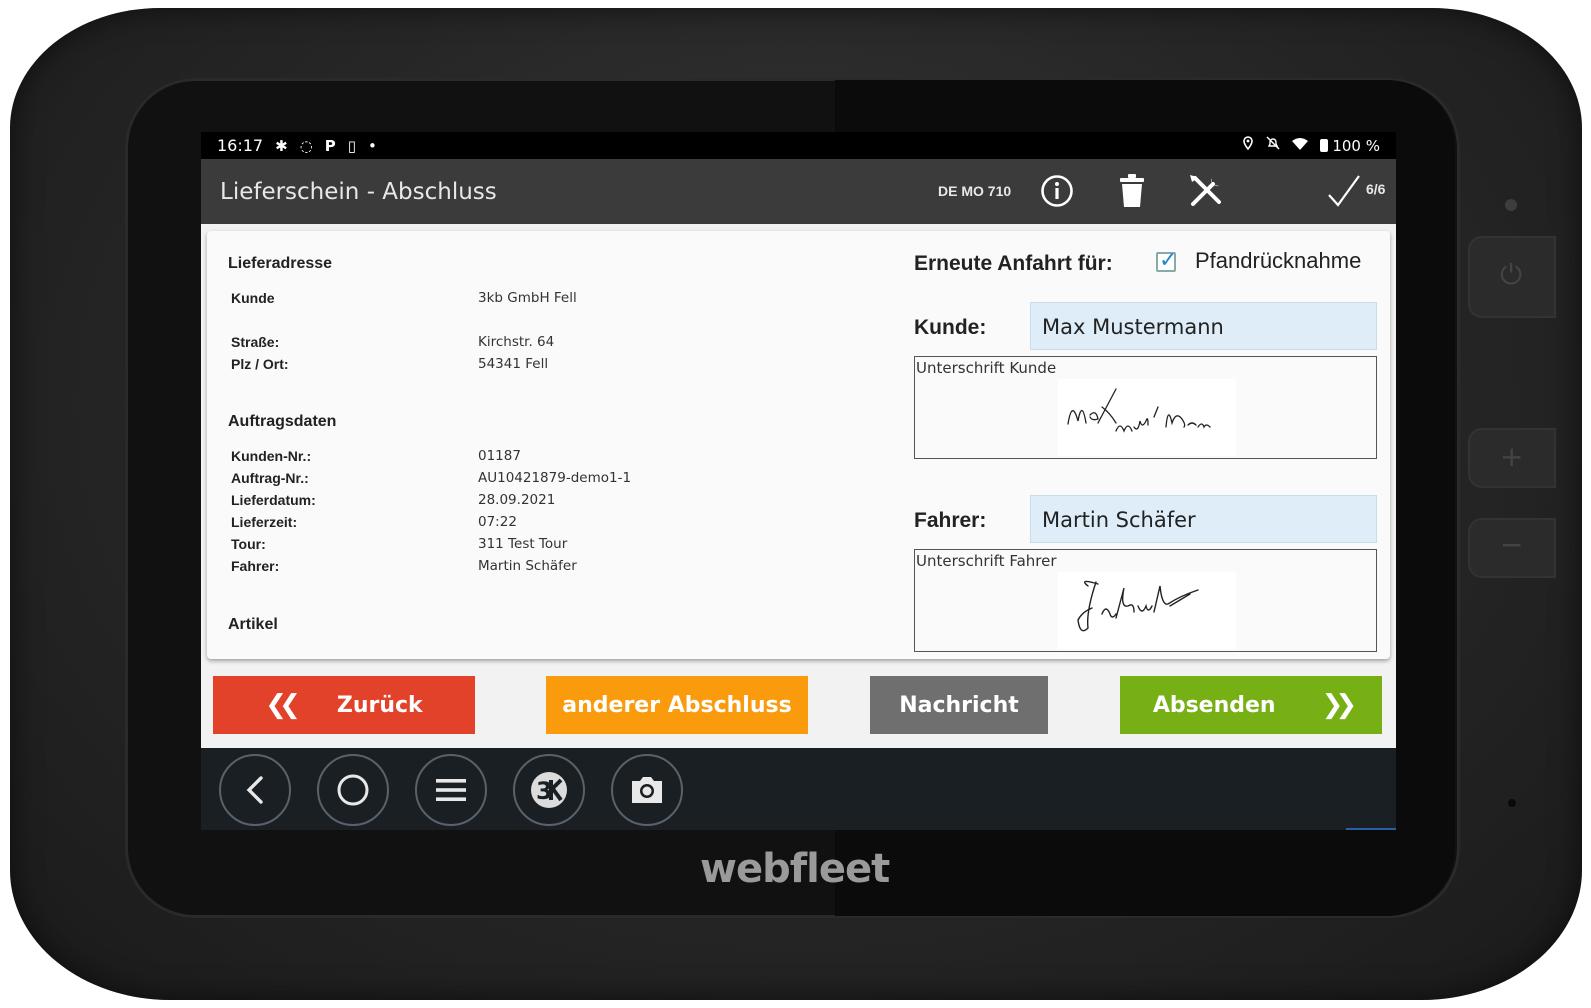 The width and height of the screenshot is (1591, 1008). I want to click on tools-button, so click(1206, 191).